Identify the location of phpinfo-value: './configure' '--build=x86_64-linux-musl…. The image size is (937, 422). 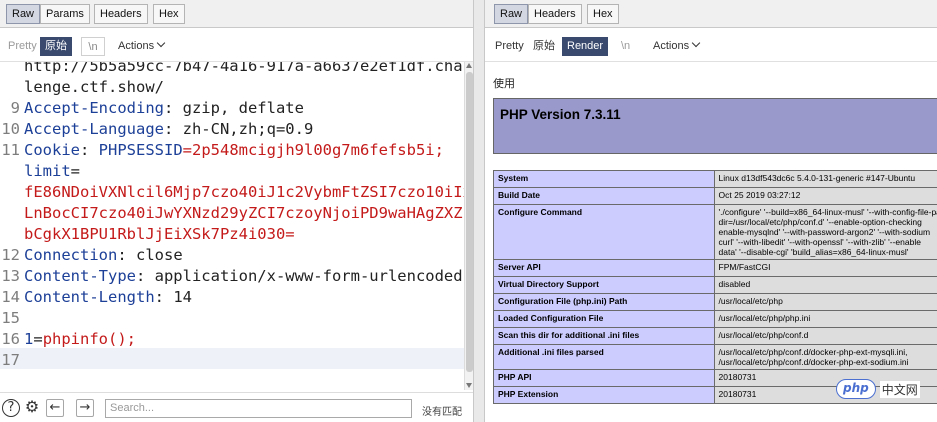
(825, 232).